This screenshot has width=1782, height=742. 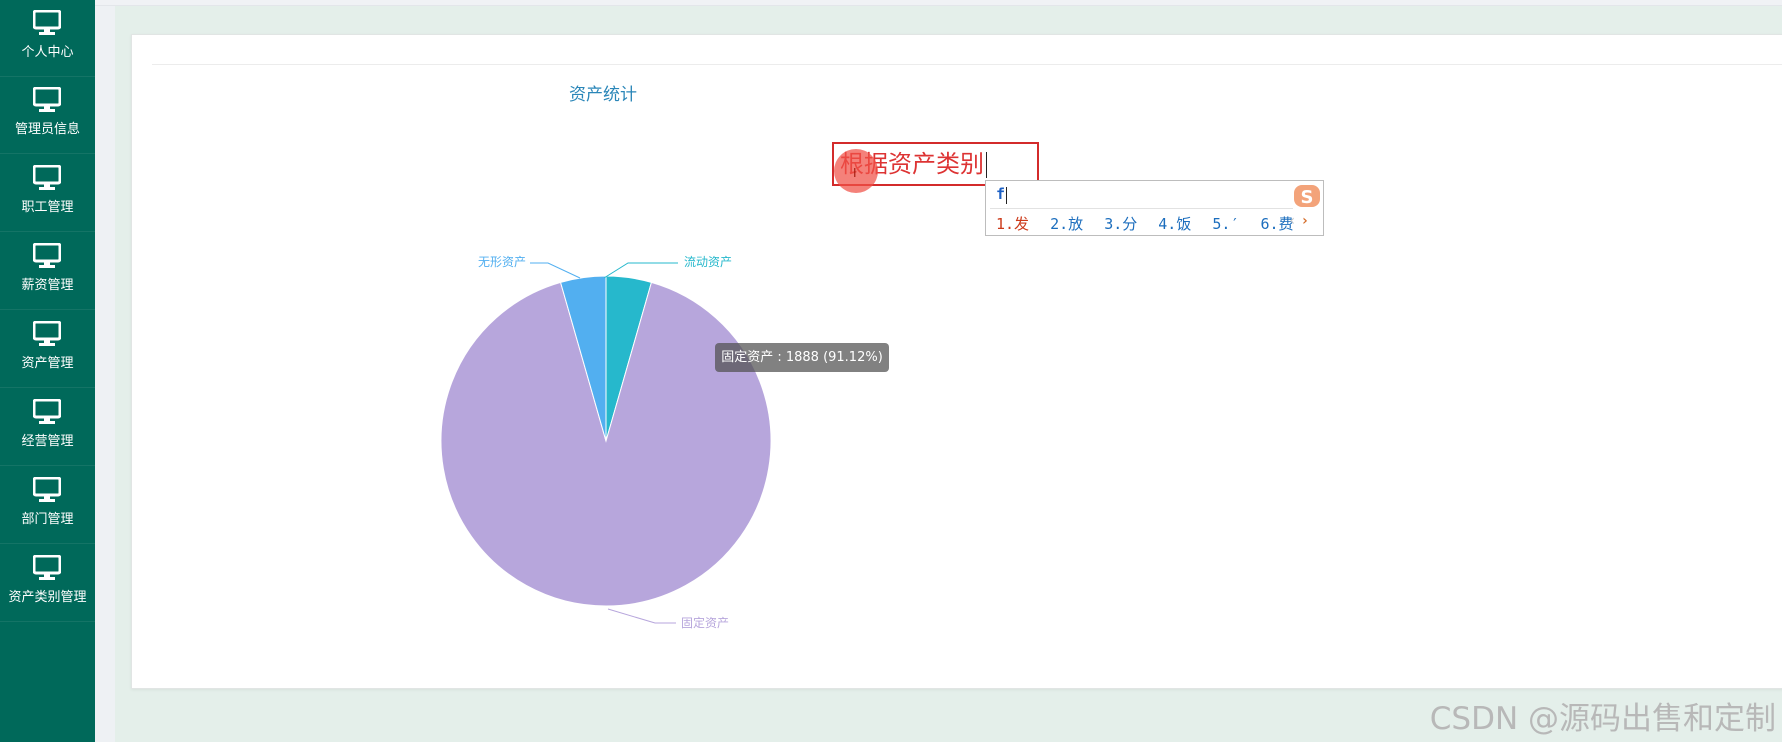 What do you see at coordinates (641, 616) in the screenshot?
I see `label-line-guding` at bounding box center [641, 616].